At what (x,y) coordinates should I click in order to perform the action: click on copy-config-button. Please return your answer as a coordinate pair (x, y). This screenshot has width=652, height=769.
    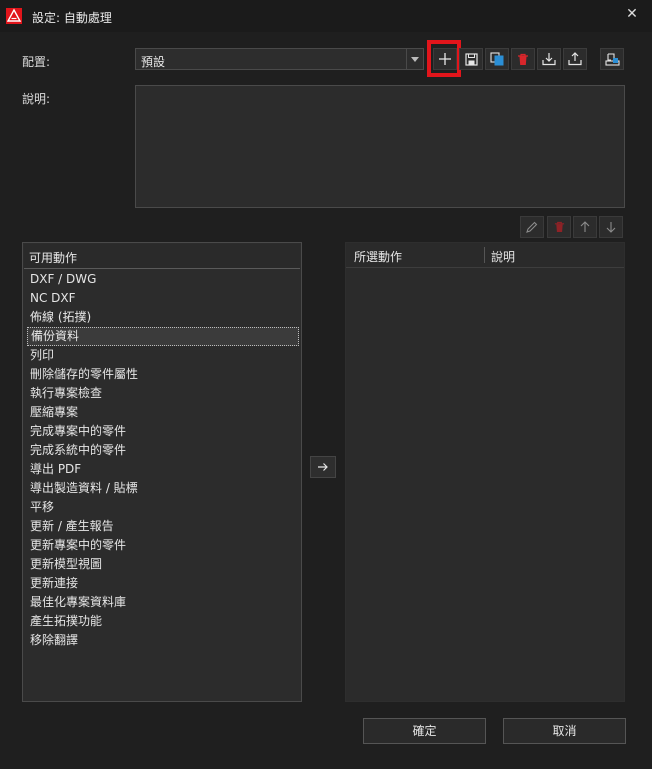
    Looking at the image, I should click on (497, 59).